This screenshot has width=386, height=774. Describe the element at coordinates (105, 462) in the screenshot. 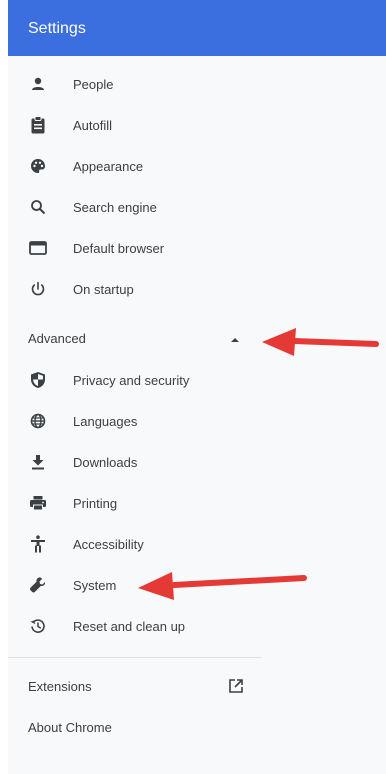

I see `sidebar-item-label: Downloads` at that location.